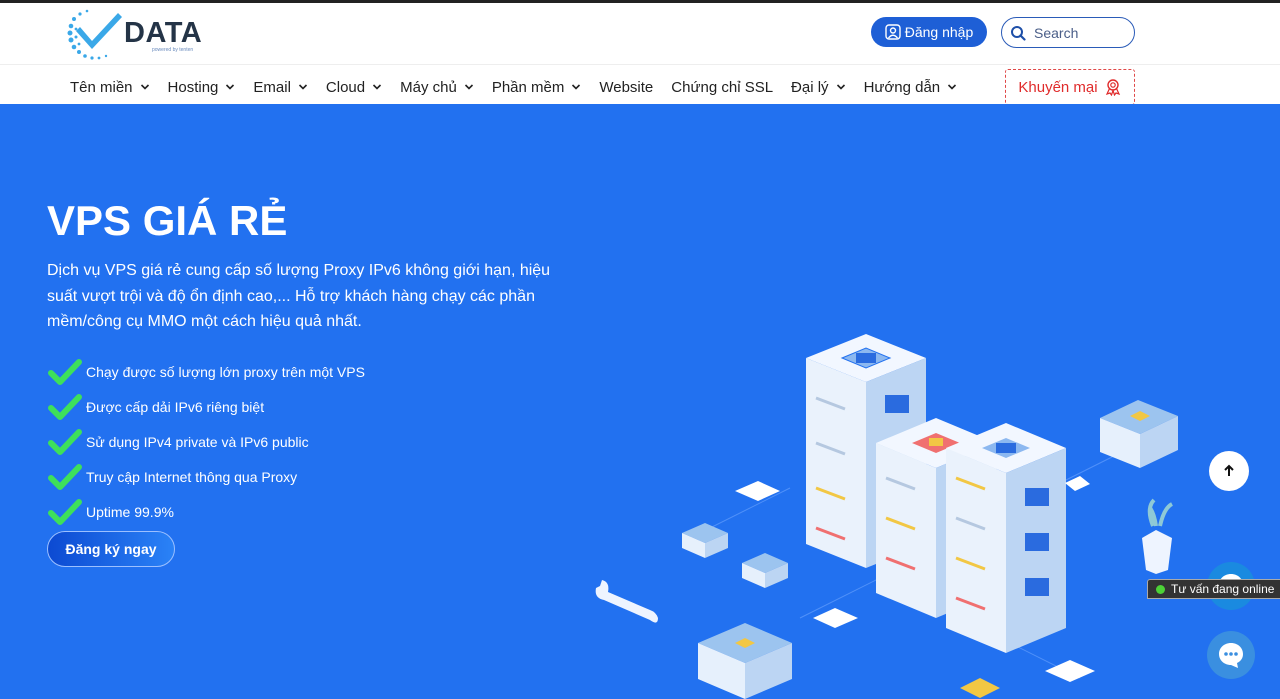  What do you see at coordinates (192, 476) in the screenshot?
I see `feature-text: Truy cập Internet thông qua Proxy` at bounding box center [192, 476].